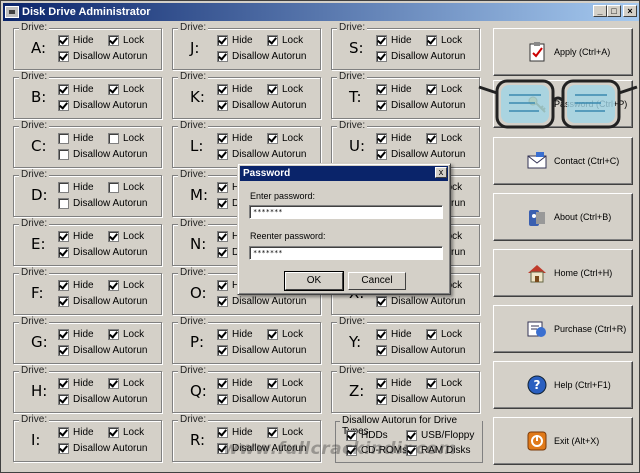  What do you see at coordinates (614, 11) in the screenshot?
I see `maximize-button: □` at bounding box center [614, 11].